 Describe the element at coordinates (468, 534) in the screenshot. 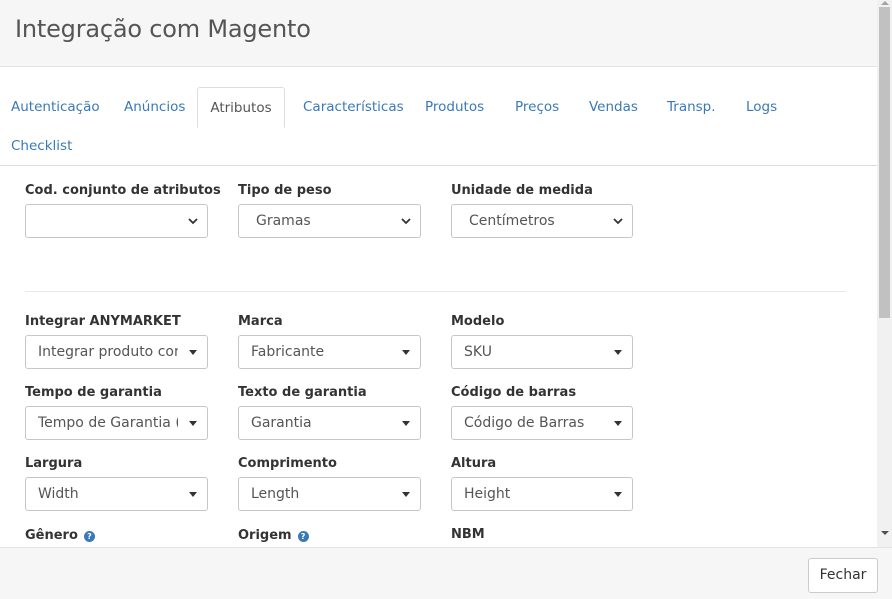

I see `nbm-label: NBM` at that location.